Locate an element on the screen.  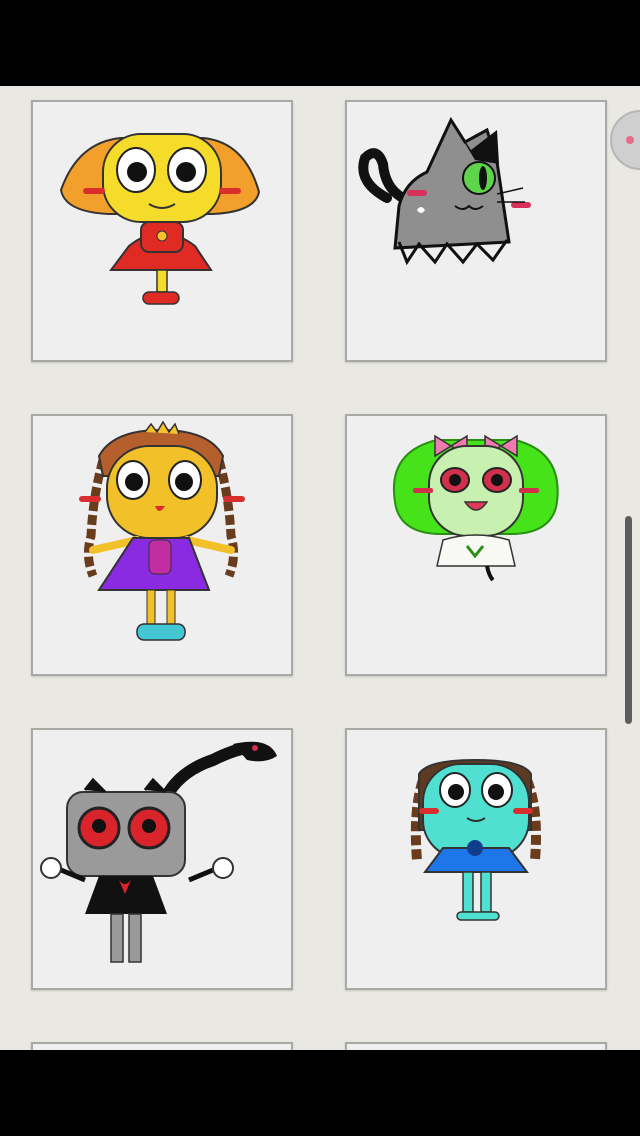
status-bar is located at coordinates (320, 43).